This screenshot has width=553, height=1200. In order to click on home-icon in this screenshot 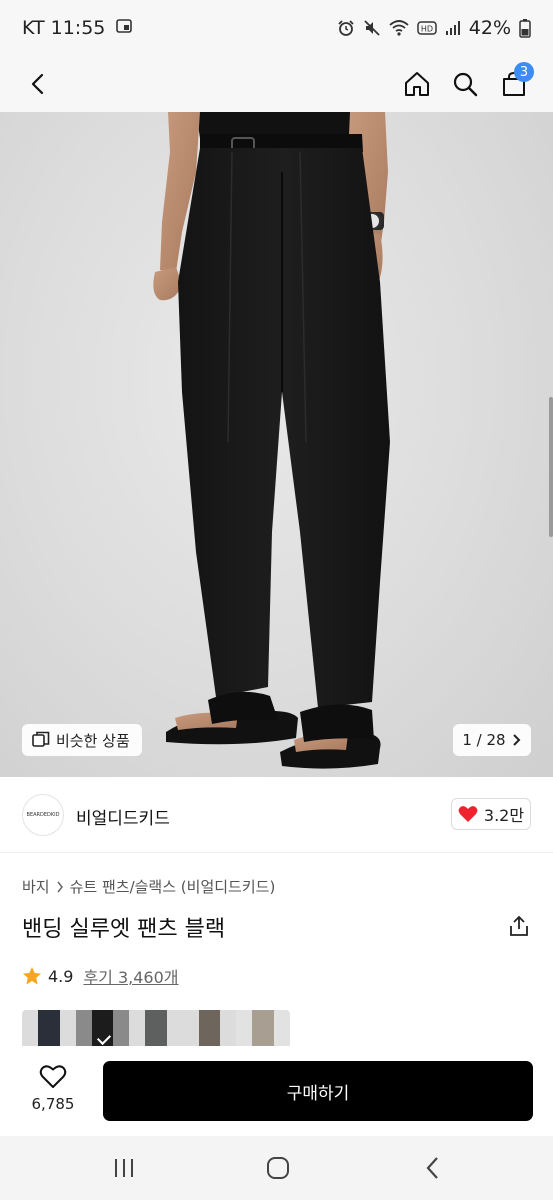, I will do `click(417, 84)`.